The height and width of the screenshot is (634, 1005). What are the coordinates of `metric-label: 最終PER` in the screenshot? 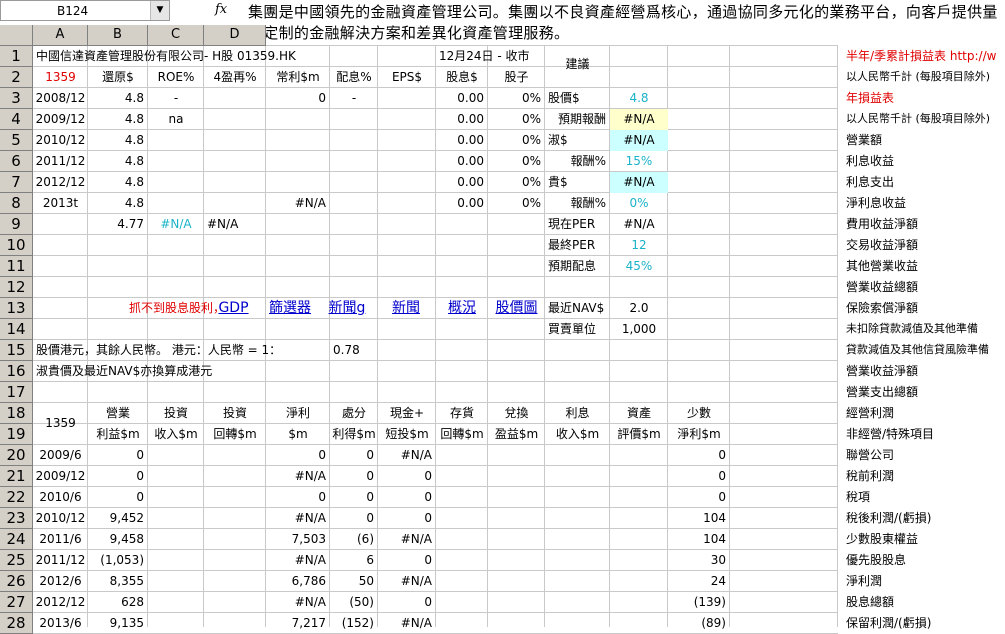 It's located at (577, 245).